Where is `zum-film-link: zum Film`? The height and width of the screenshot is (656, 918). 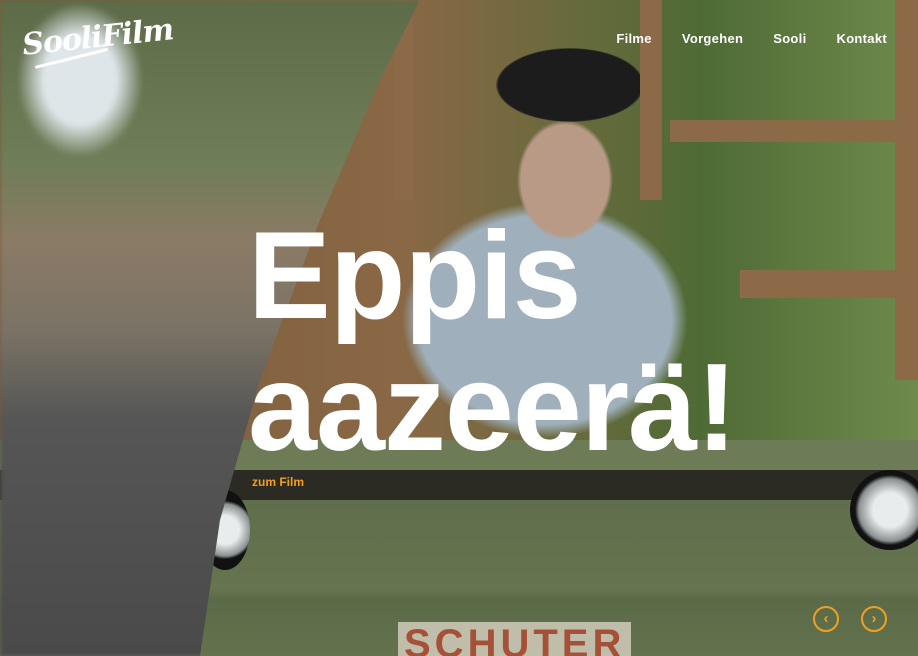
zum-film-link: zum Film is located at coordinates (278, 482).